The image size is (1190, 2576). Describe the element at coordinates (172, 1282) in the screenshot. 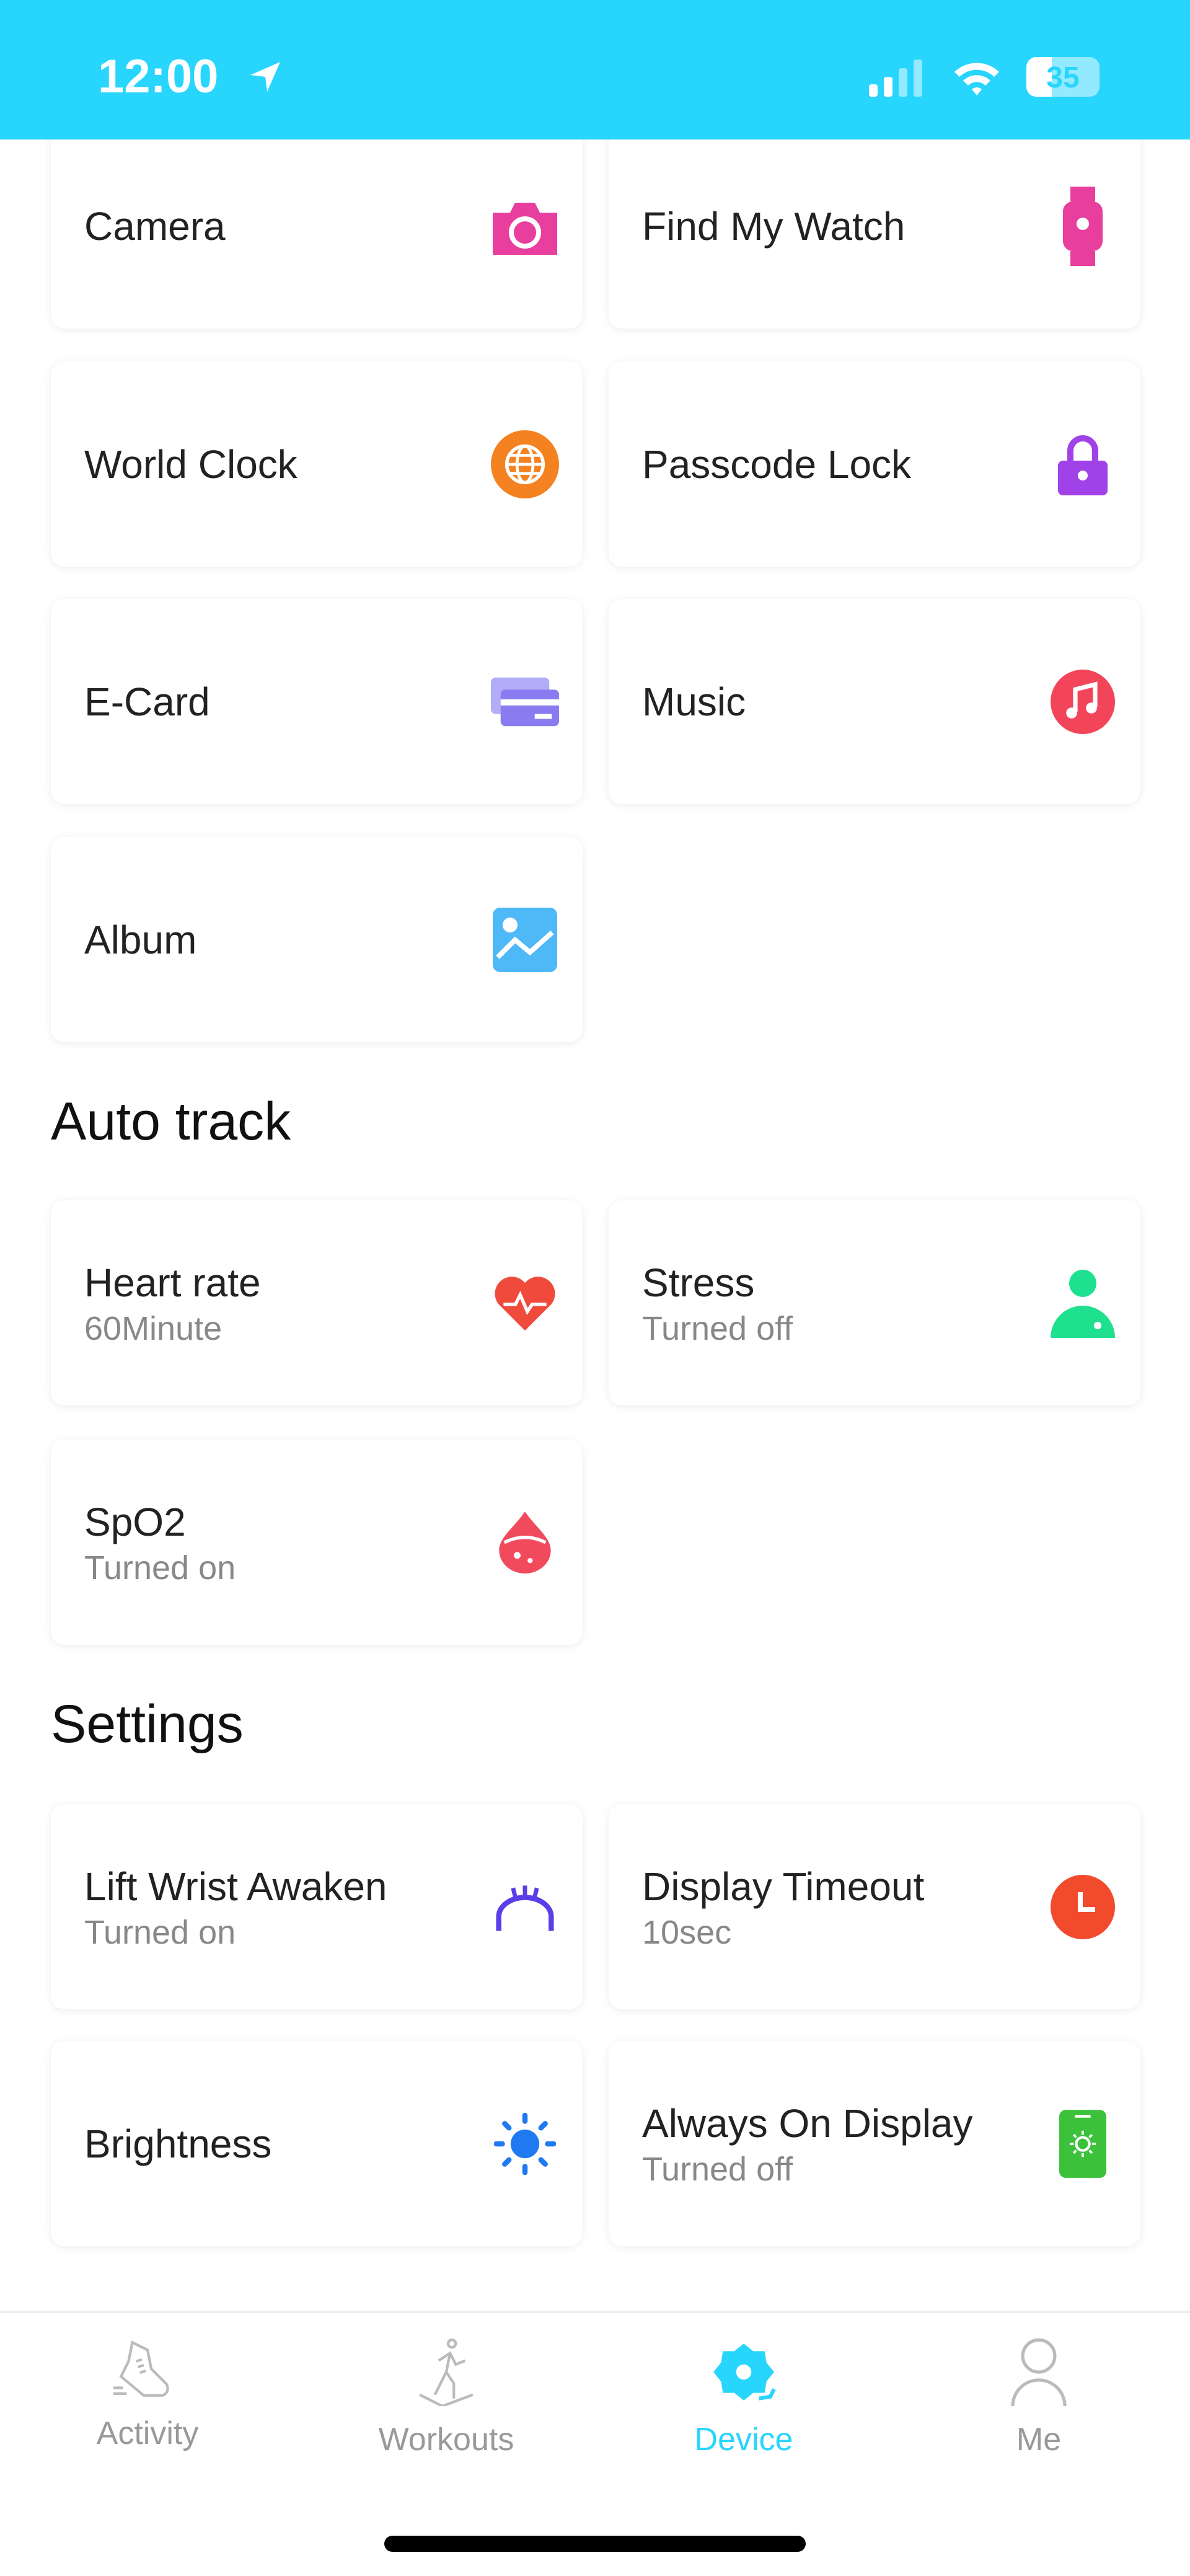

I see `card-label: Heart rate` at that location.